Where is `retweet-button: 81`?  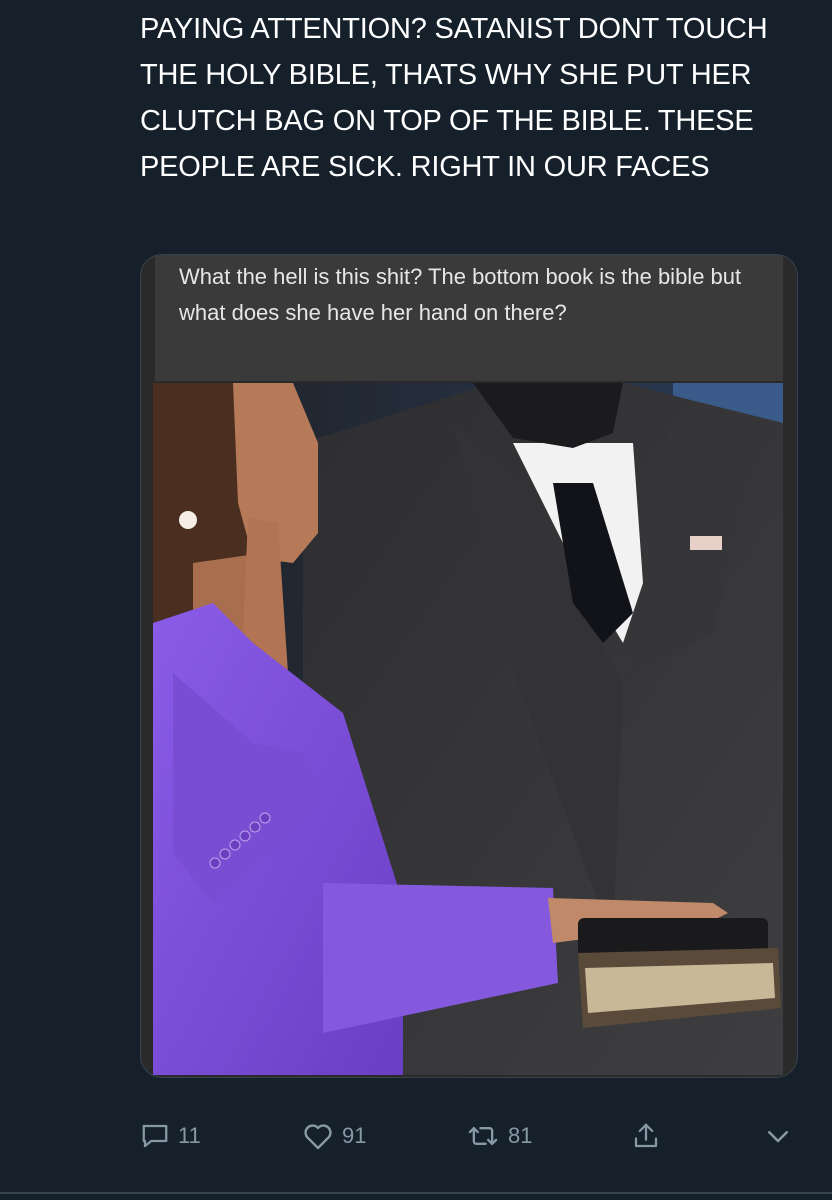 retweet-button: 81 is located at coordinates (499, 1136).